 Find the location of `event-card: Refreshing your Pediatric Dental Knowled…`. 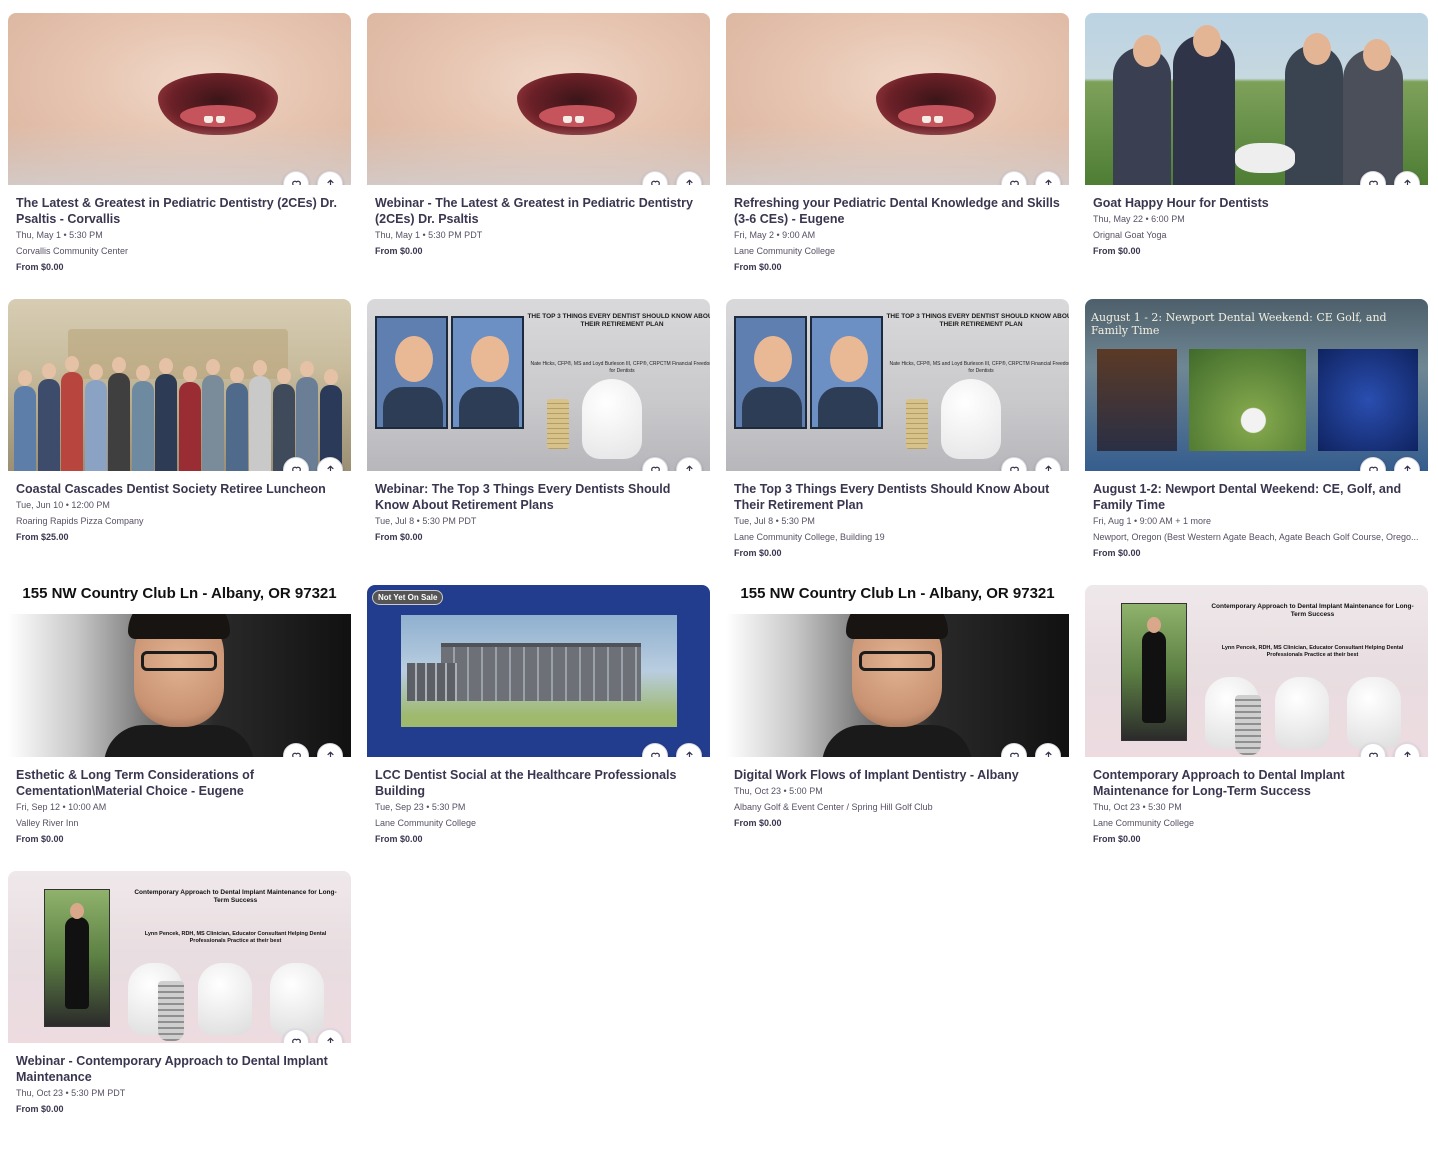

event-card: Refreshing your Pediatric Dental Knowled… is located at coordinates (897, 156).